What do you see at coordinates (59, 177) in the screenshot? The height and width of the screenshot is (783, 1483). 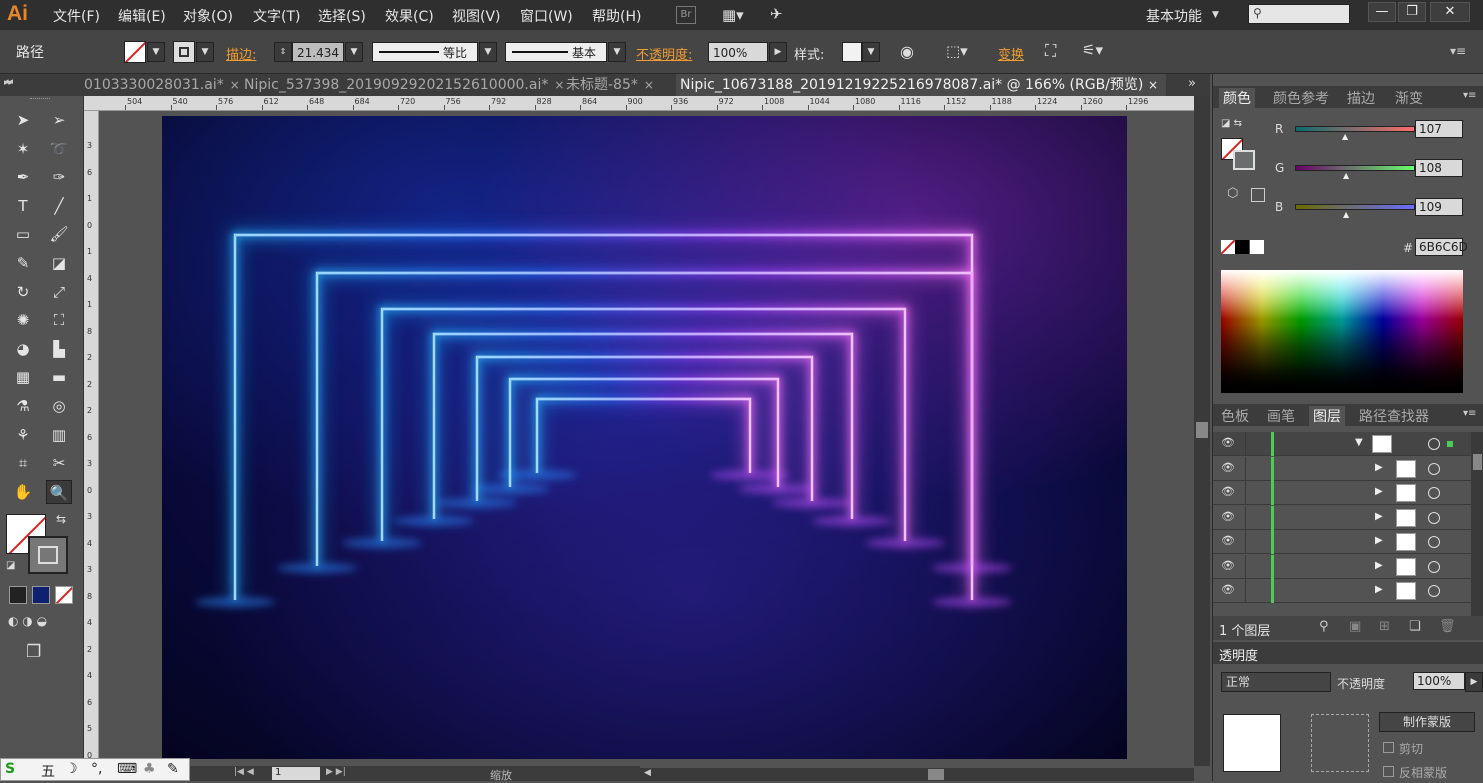 I see `curvature-icon: ✑` at bounding box center [59, 177].